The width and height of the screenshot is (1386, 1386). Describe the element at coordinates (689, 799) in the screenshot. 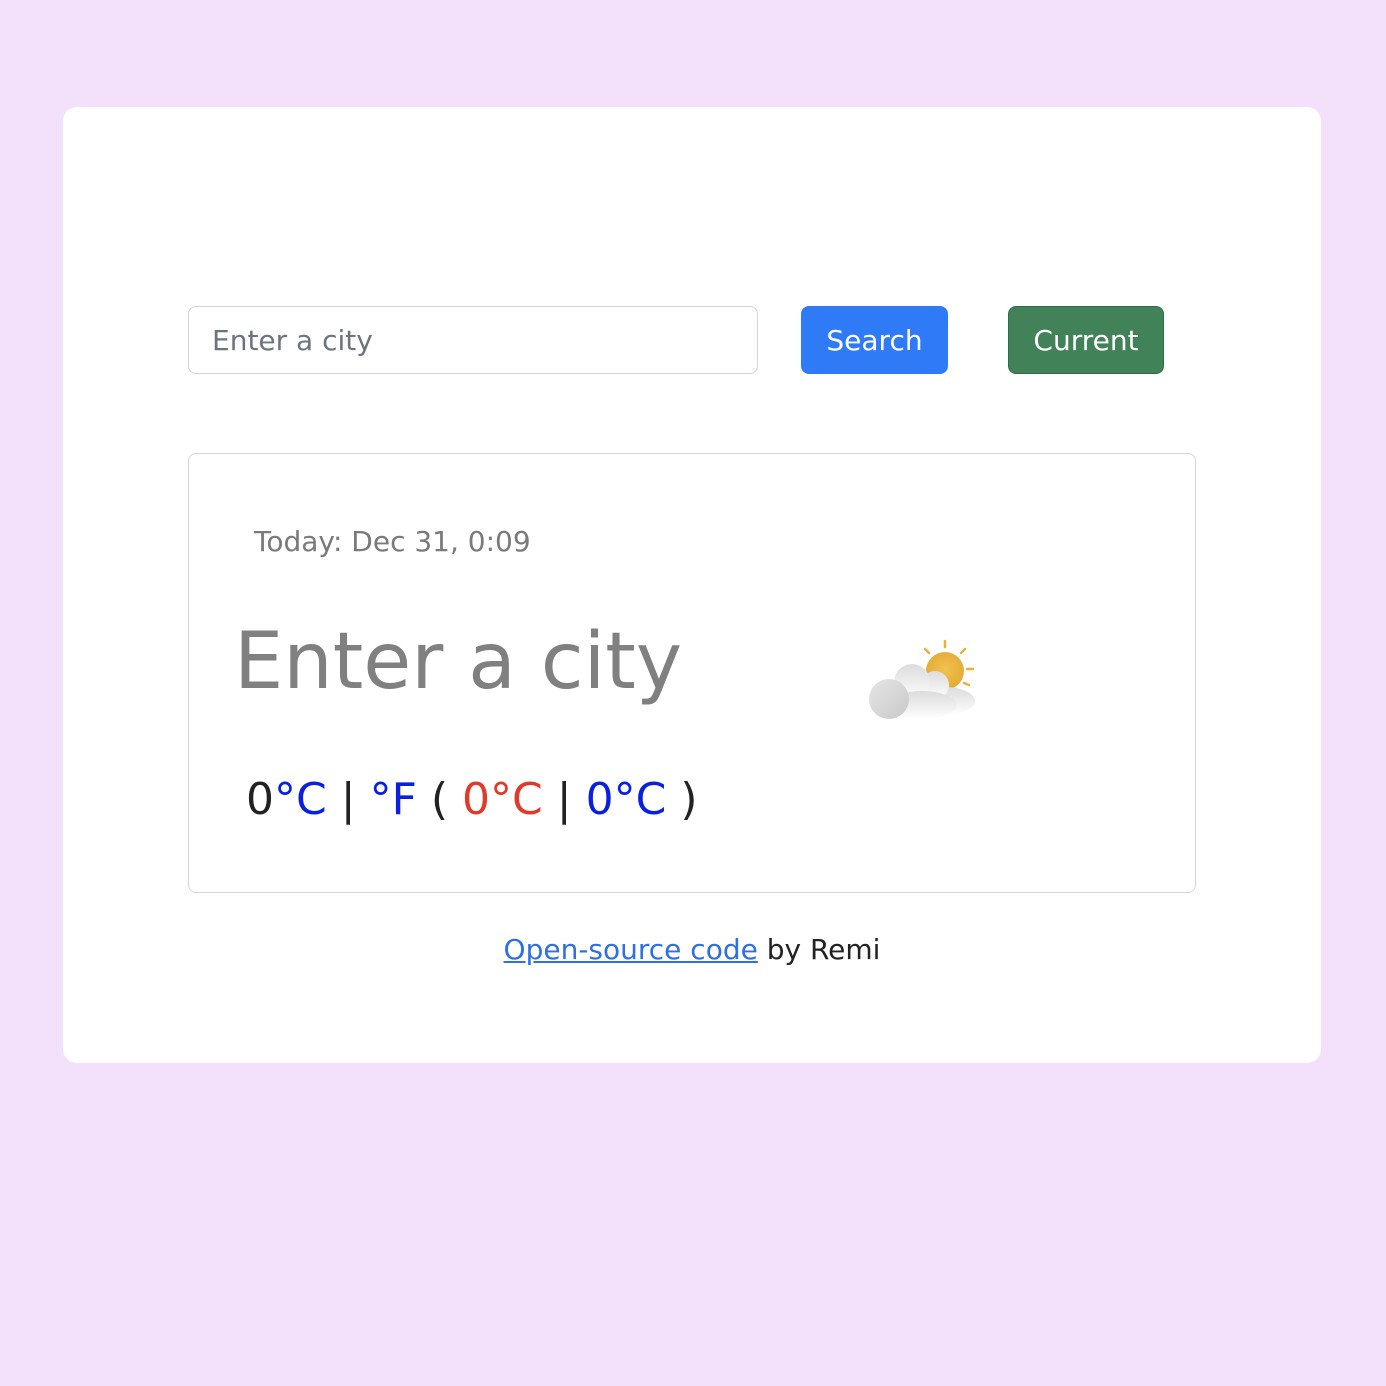

I see `close-paren: )` at that location.